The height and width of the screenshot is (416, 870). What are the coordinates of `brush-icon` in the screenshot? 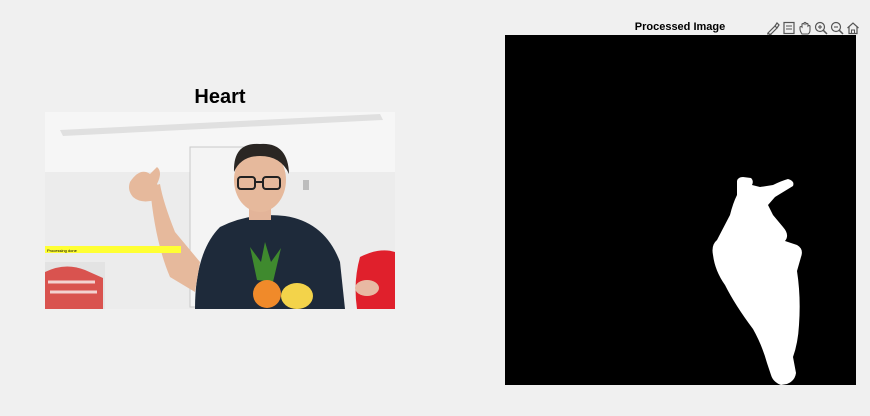 It's located at (773, 28).